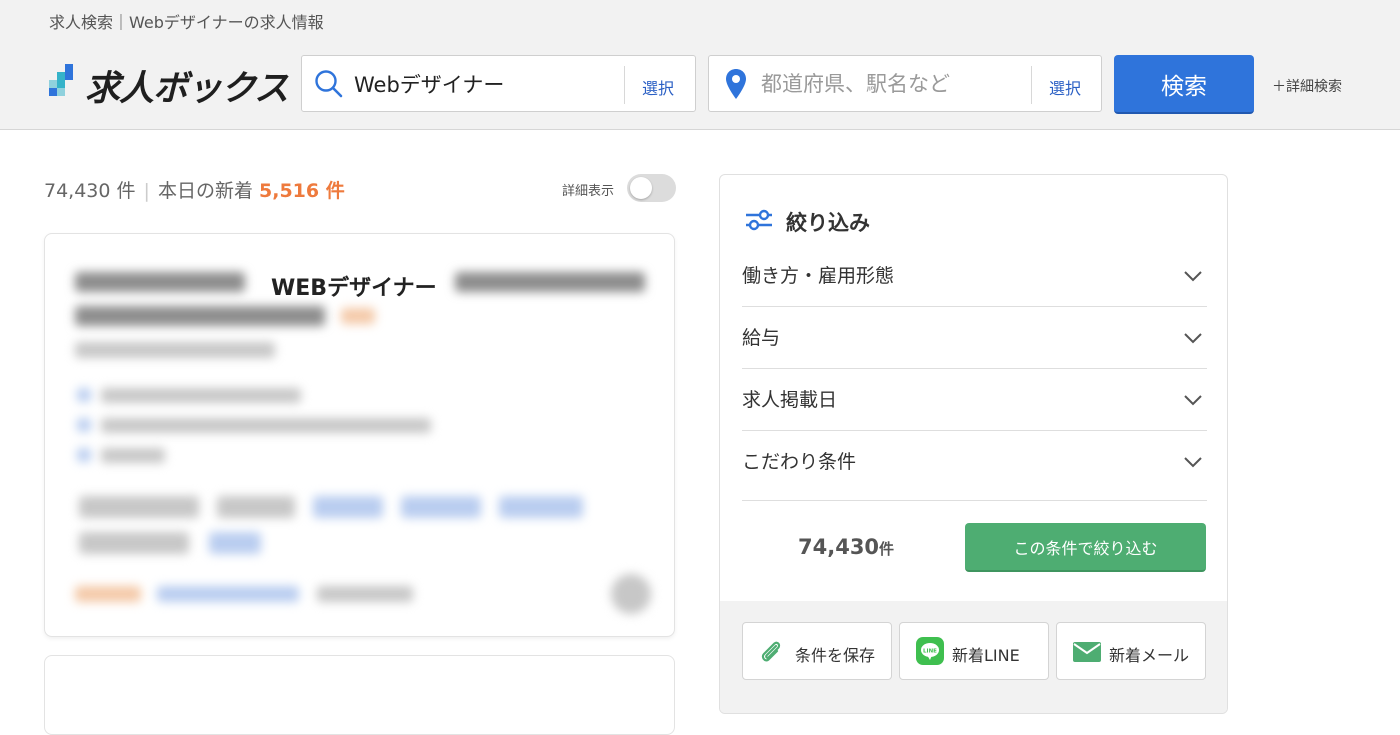 This screenshot has height=735, width=1400. What do you see at coordinates (887, 549) in the screenshot?
I see `filter-result-unit: 件` at bounding box center [887, 549].